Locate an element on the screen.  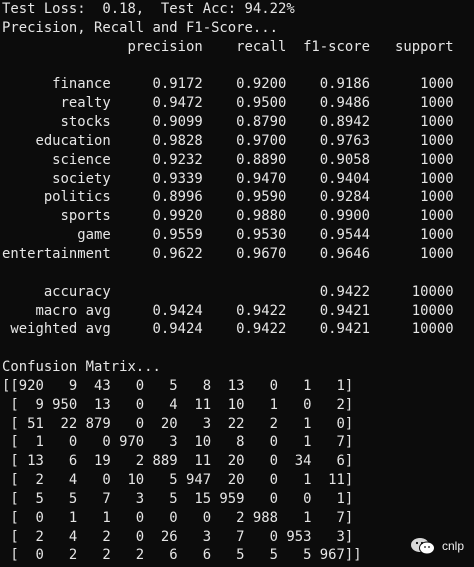
report-row-education: education 0.9828 0.9700 0.9763 1000 is located at coordinates (228, 140).